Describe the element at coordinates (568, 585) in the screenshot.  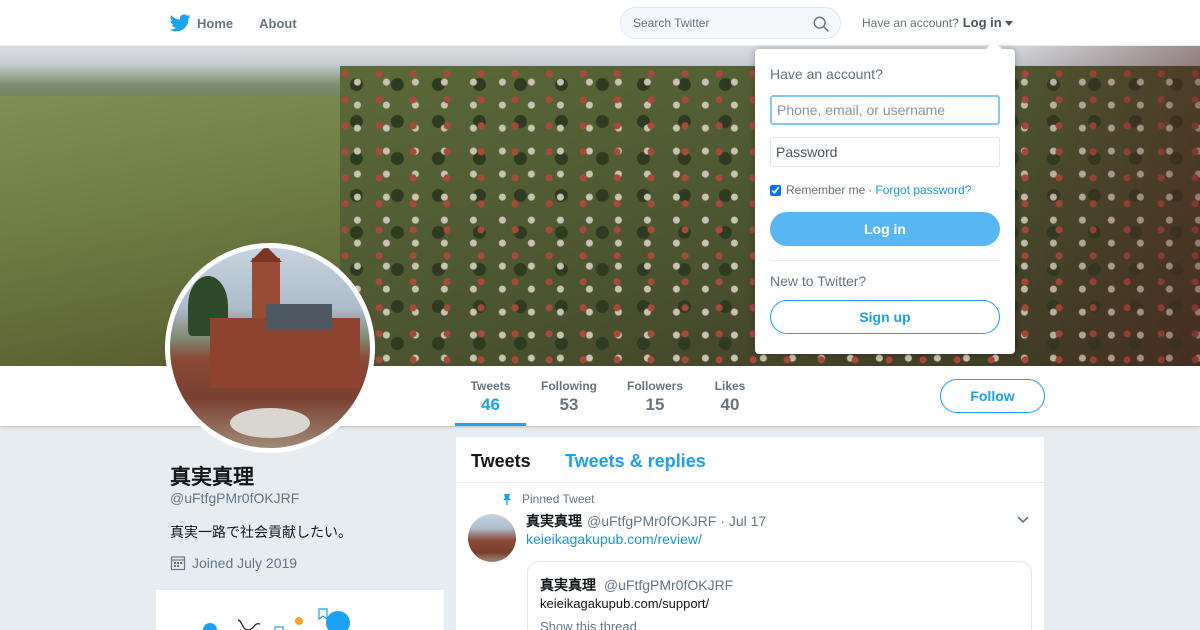
I see `quote-author-name: 真実真理` at that location.